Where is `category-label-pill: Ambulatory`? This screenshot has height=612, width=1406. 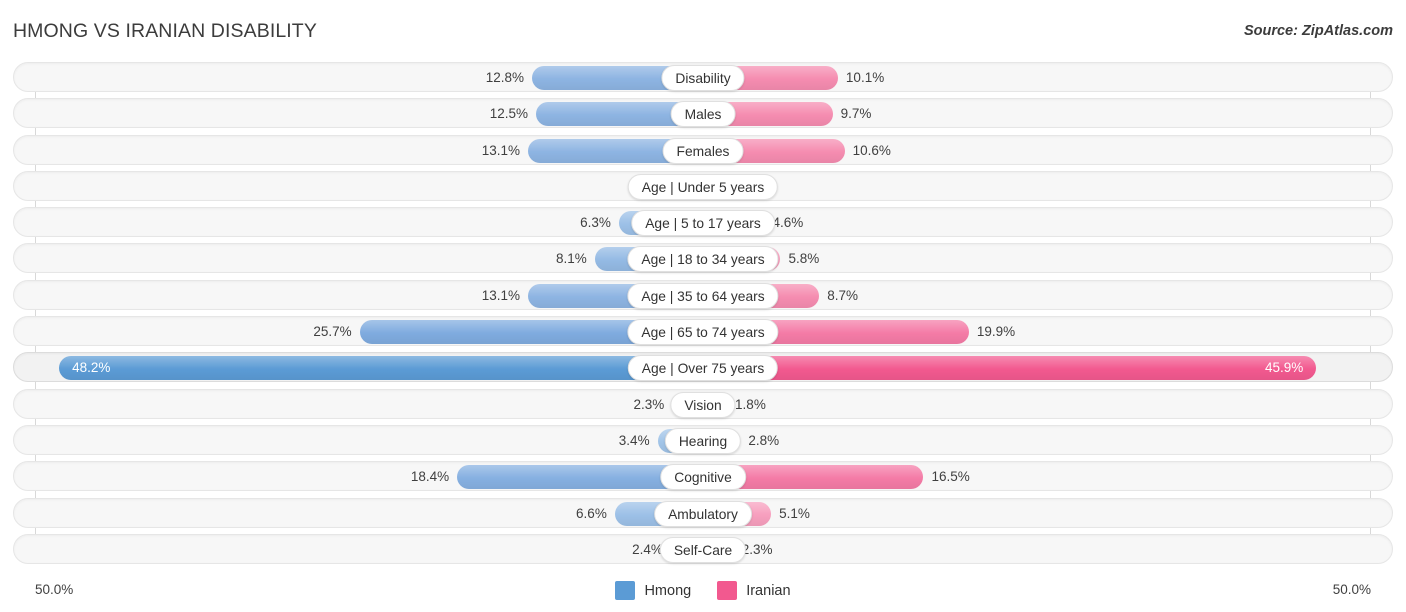 category-label-pill: Ambulatory is located at coordinates (703, 513).